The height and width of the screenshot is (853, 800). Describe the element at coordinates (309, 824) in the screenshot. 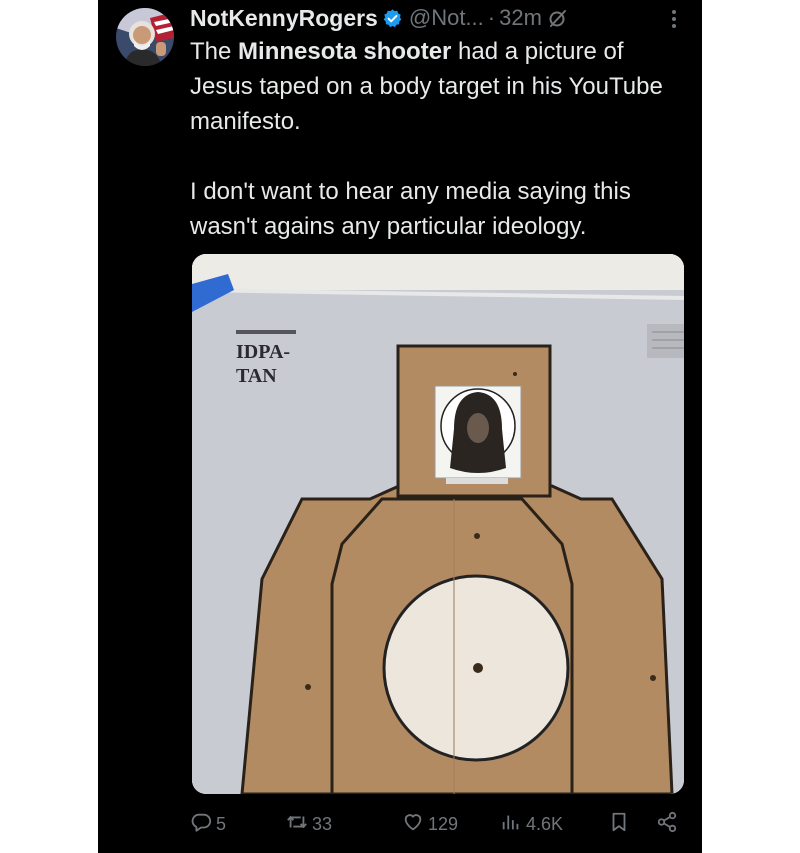

I see `repost-button: 33` at that location.